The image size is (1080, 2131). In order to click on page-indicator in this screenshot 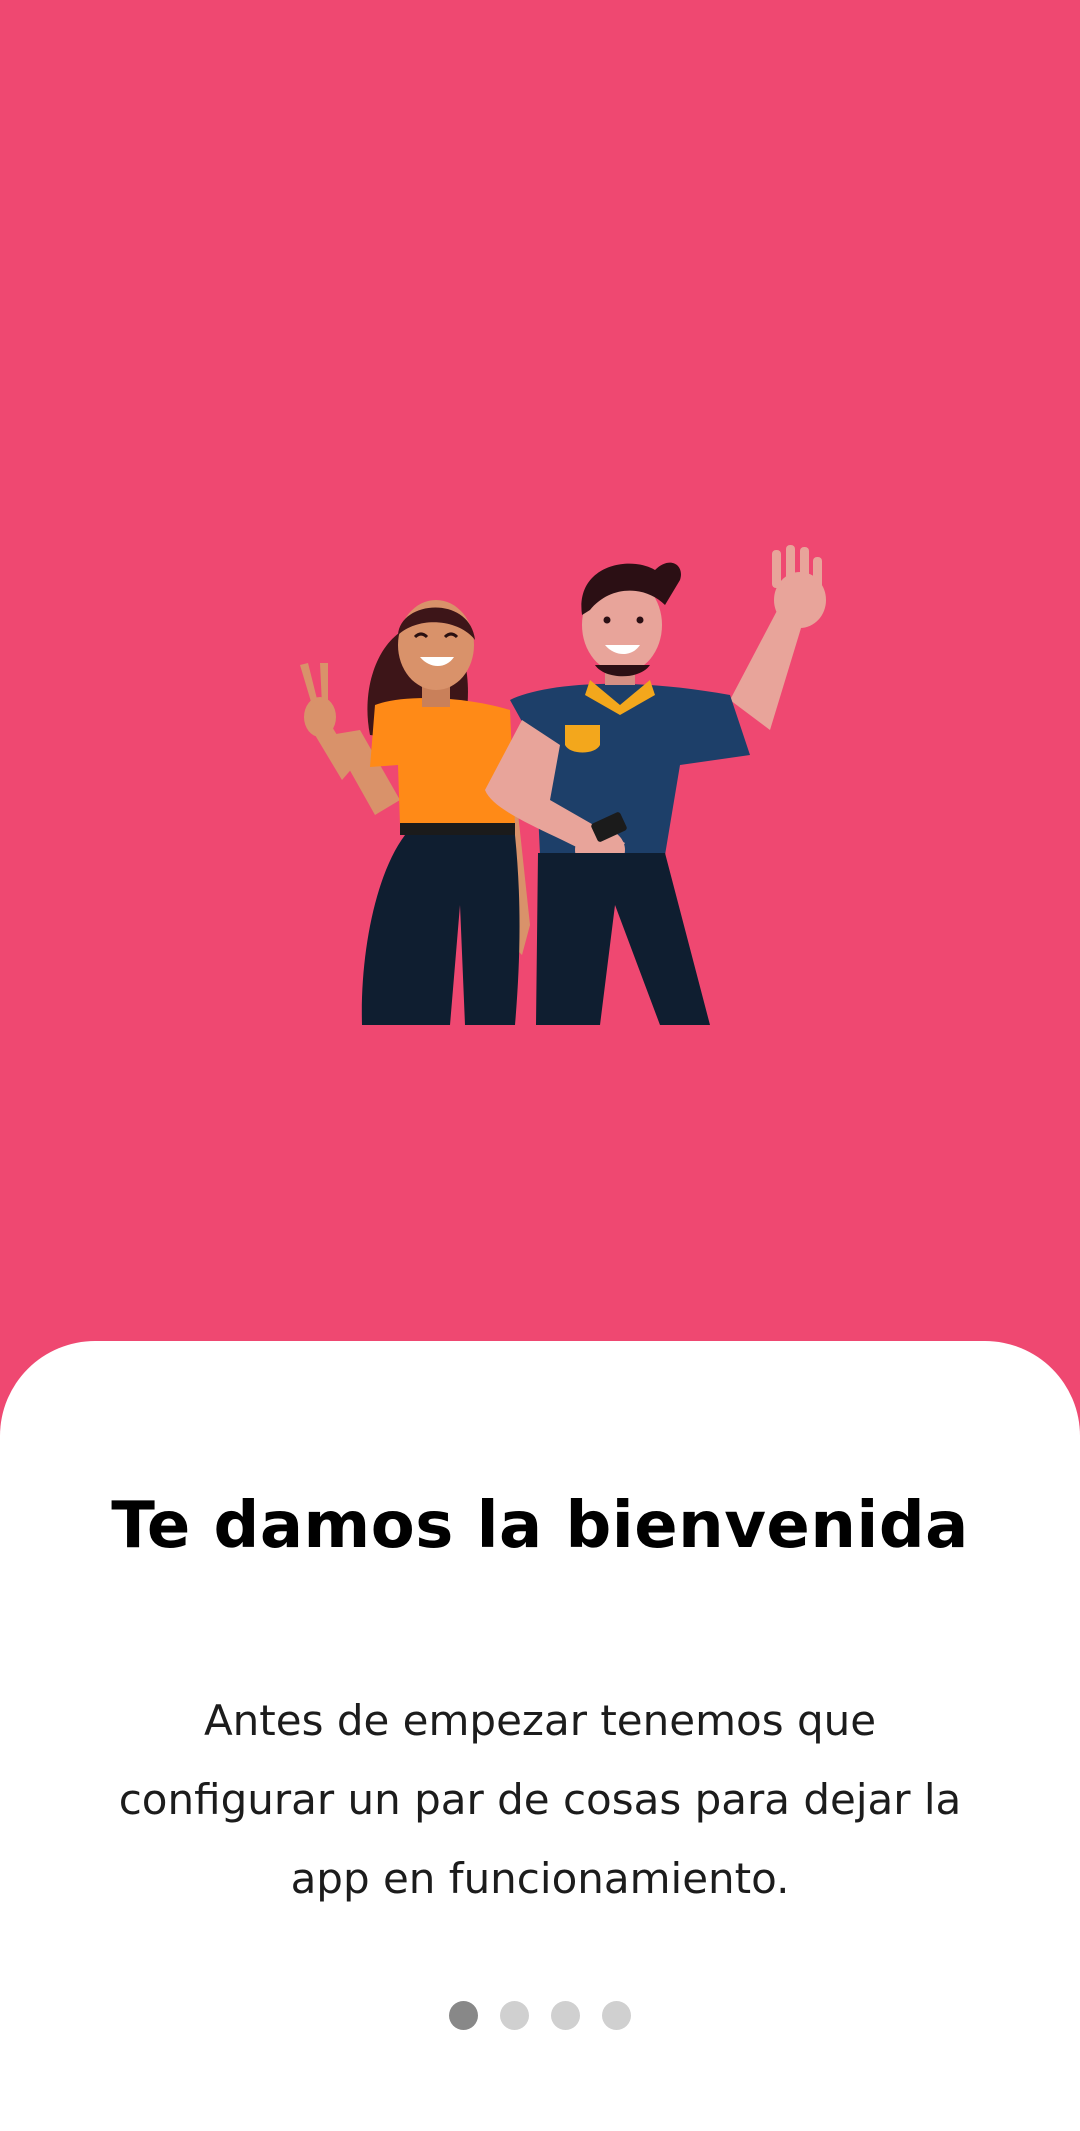, I will do `click(540, 2016)`.